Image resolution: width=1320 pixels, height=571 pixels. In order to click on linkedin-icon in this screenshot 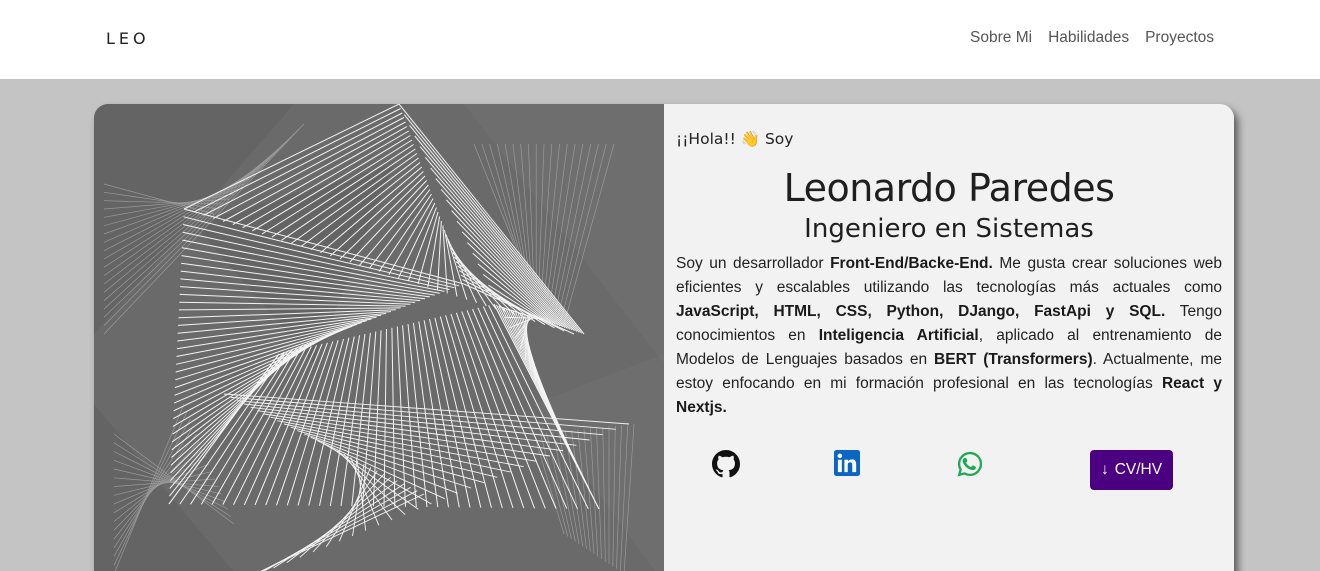, I will do `click(847, 463)`.